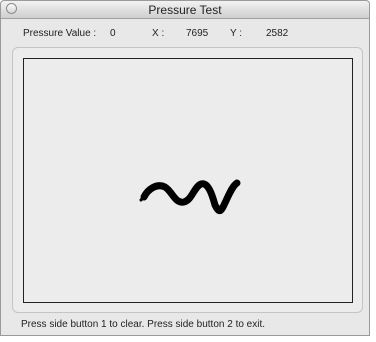  What do you see at coordinates (113, 33) in the screenshot?
I see `pressure-value: 0` at bounding box center [113, 33].